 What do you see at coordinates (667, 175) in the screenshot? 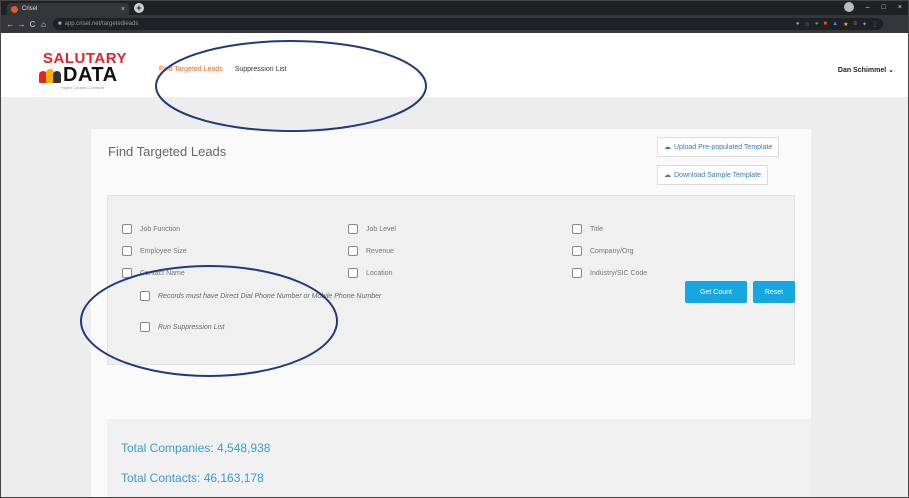
I see `cloud-download-icon: ☁` at bounding box center [667, 175].